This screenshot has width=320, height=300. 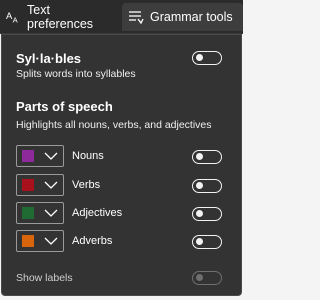 What do you see at coordinates (76, 74) in the screenshot?
I see `syllables-description: Splits words into syllables` at bounding box center [76, 74].